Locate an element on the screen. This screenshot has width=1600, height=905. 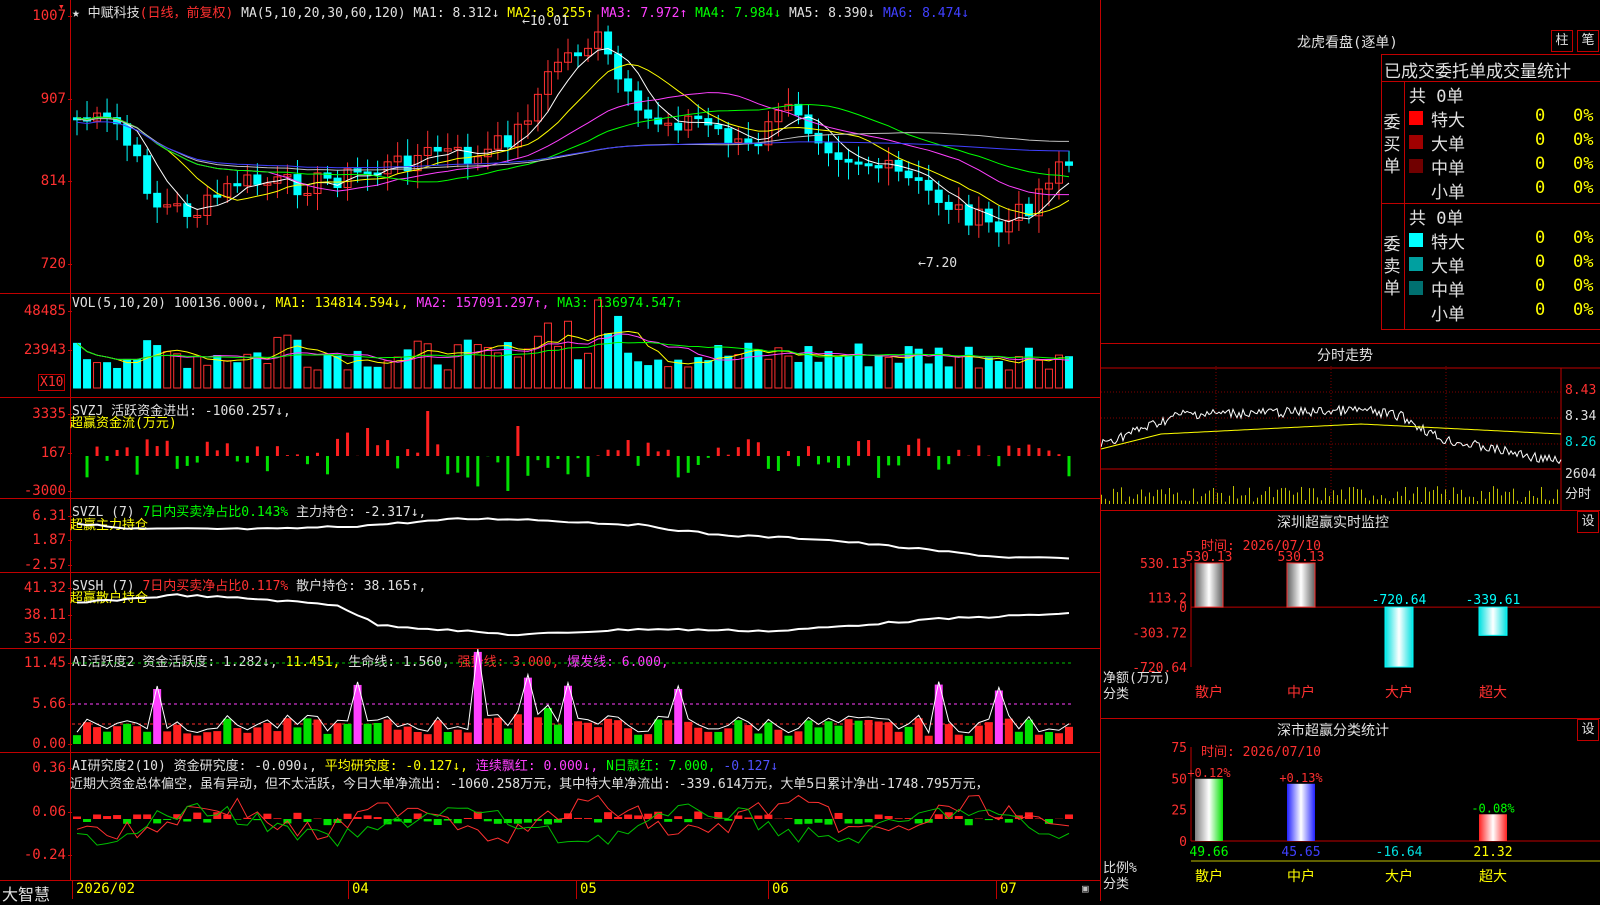
date-label: 07 is located at coordinates (1008, 889).